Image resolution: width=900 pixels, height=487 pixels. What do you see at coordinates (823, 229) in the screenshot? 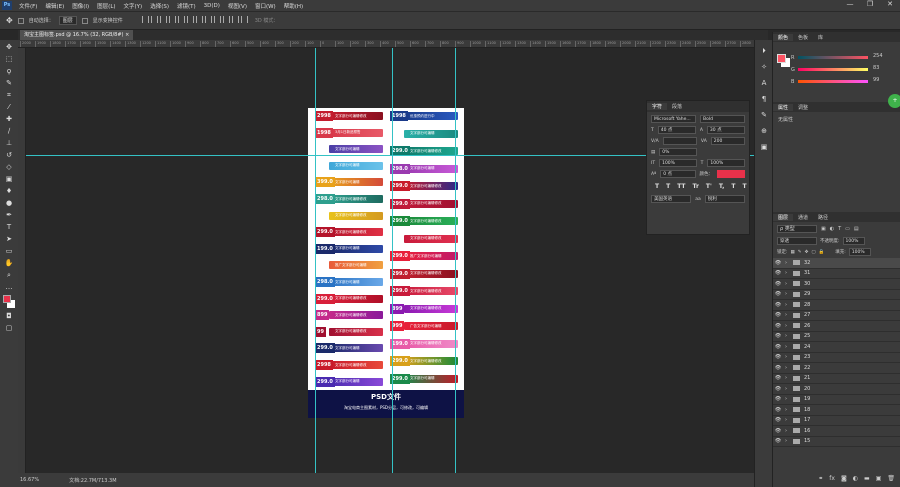
I see `filter-icon-1: ▣` at bounding box center [823, 229].